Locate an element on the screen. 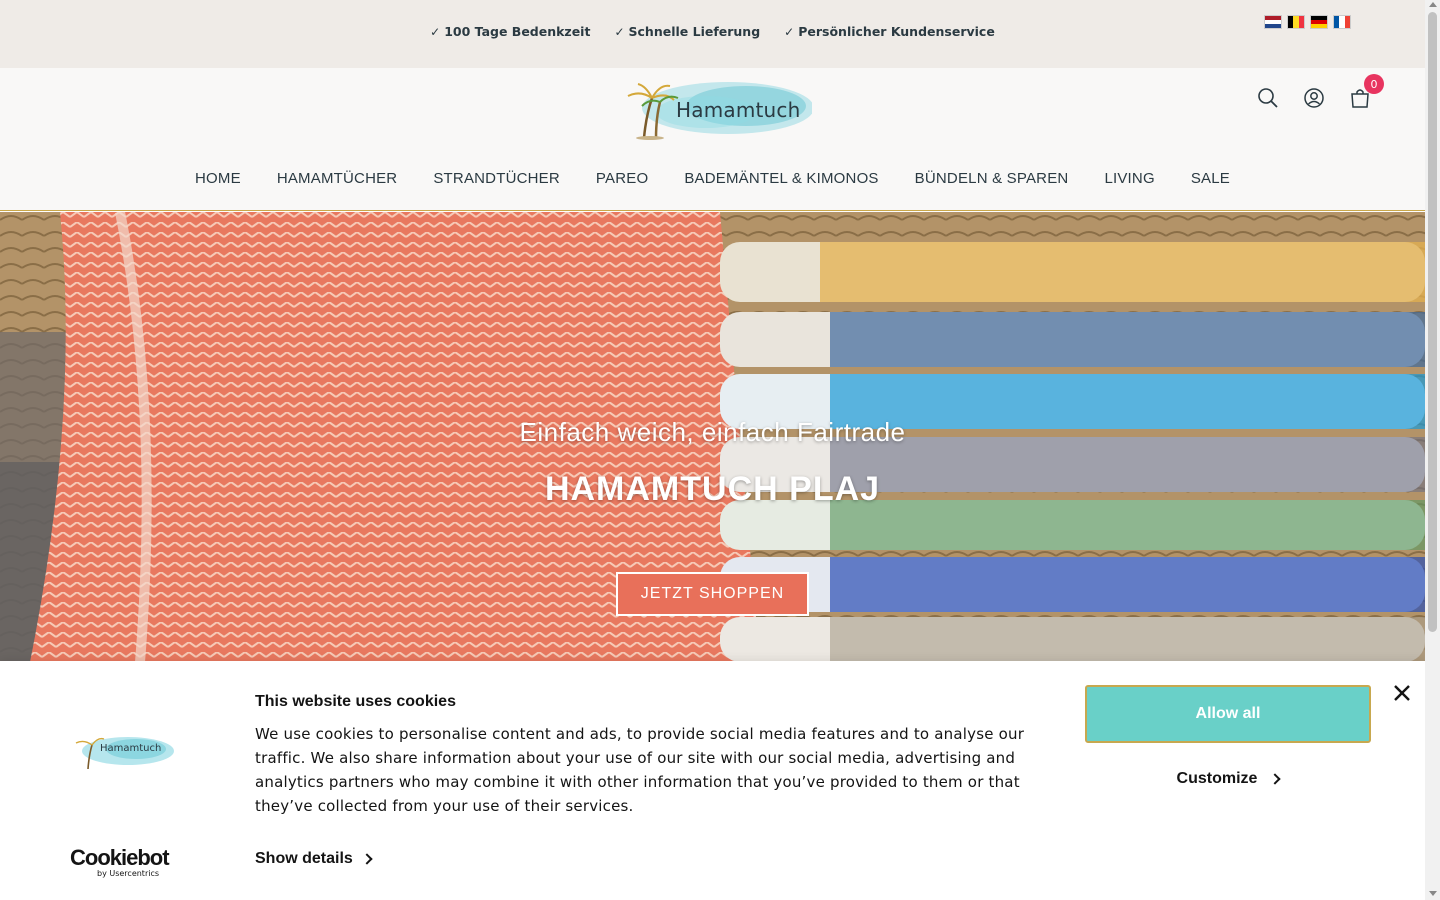 Image resolution: width=1440 pixels, height=900 pixels. nav-item-strandtuecher: STRANDTÜCHER is located at coordinates (496, 178).